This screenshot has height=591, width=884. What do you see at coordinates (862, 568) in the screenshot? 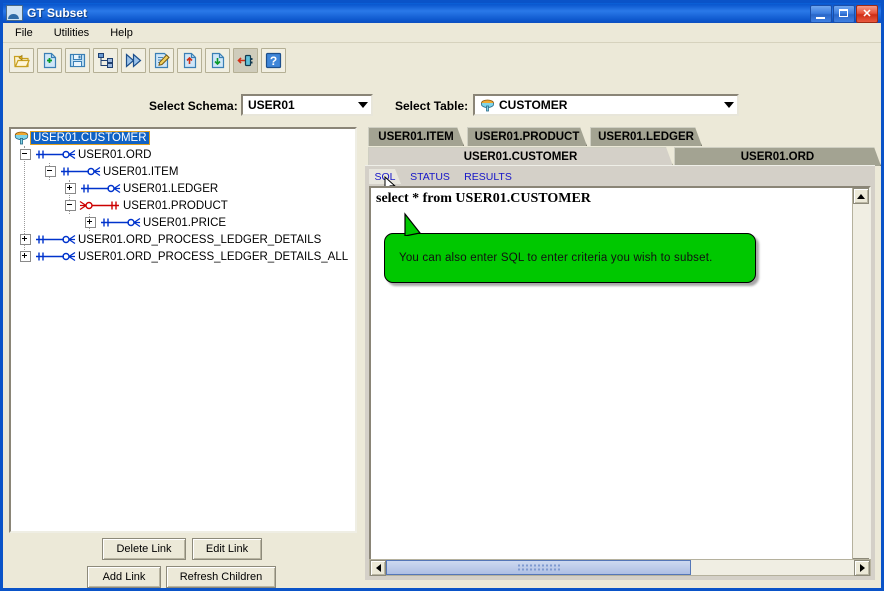
I see `scroll-right-button` at bounding box center [862, 568].